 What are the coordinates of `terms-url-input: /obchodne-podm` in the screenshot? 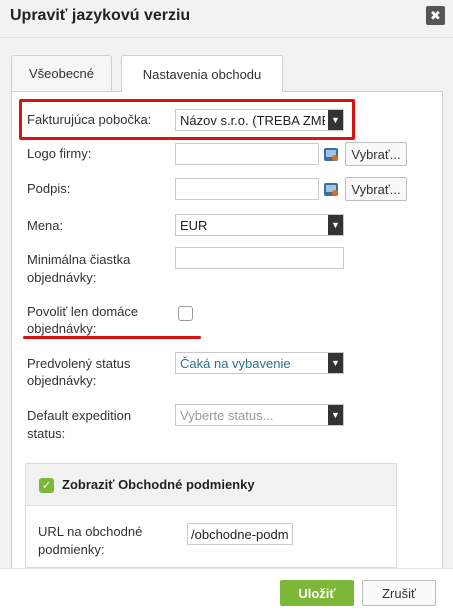 It's located at (240, 534).